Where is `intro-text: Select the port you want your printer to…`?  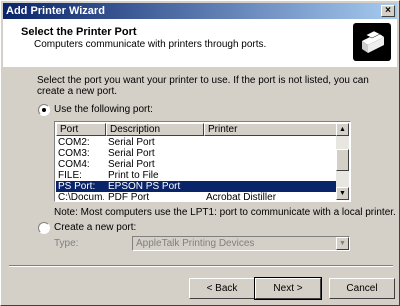
intro-text: Select the port you want your printer to… is located at coordinates (203, 86).